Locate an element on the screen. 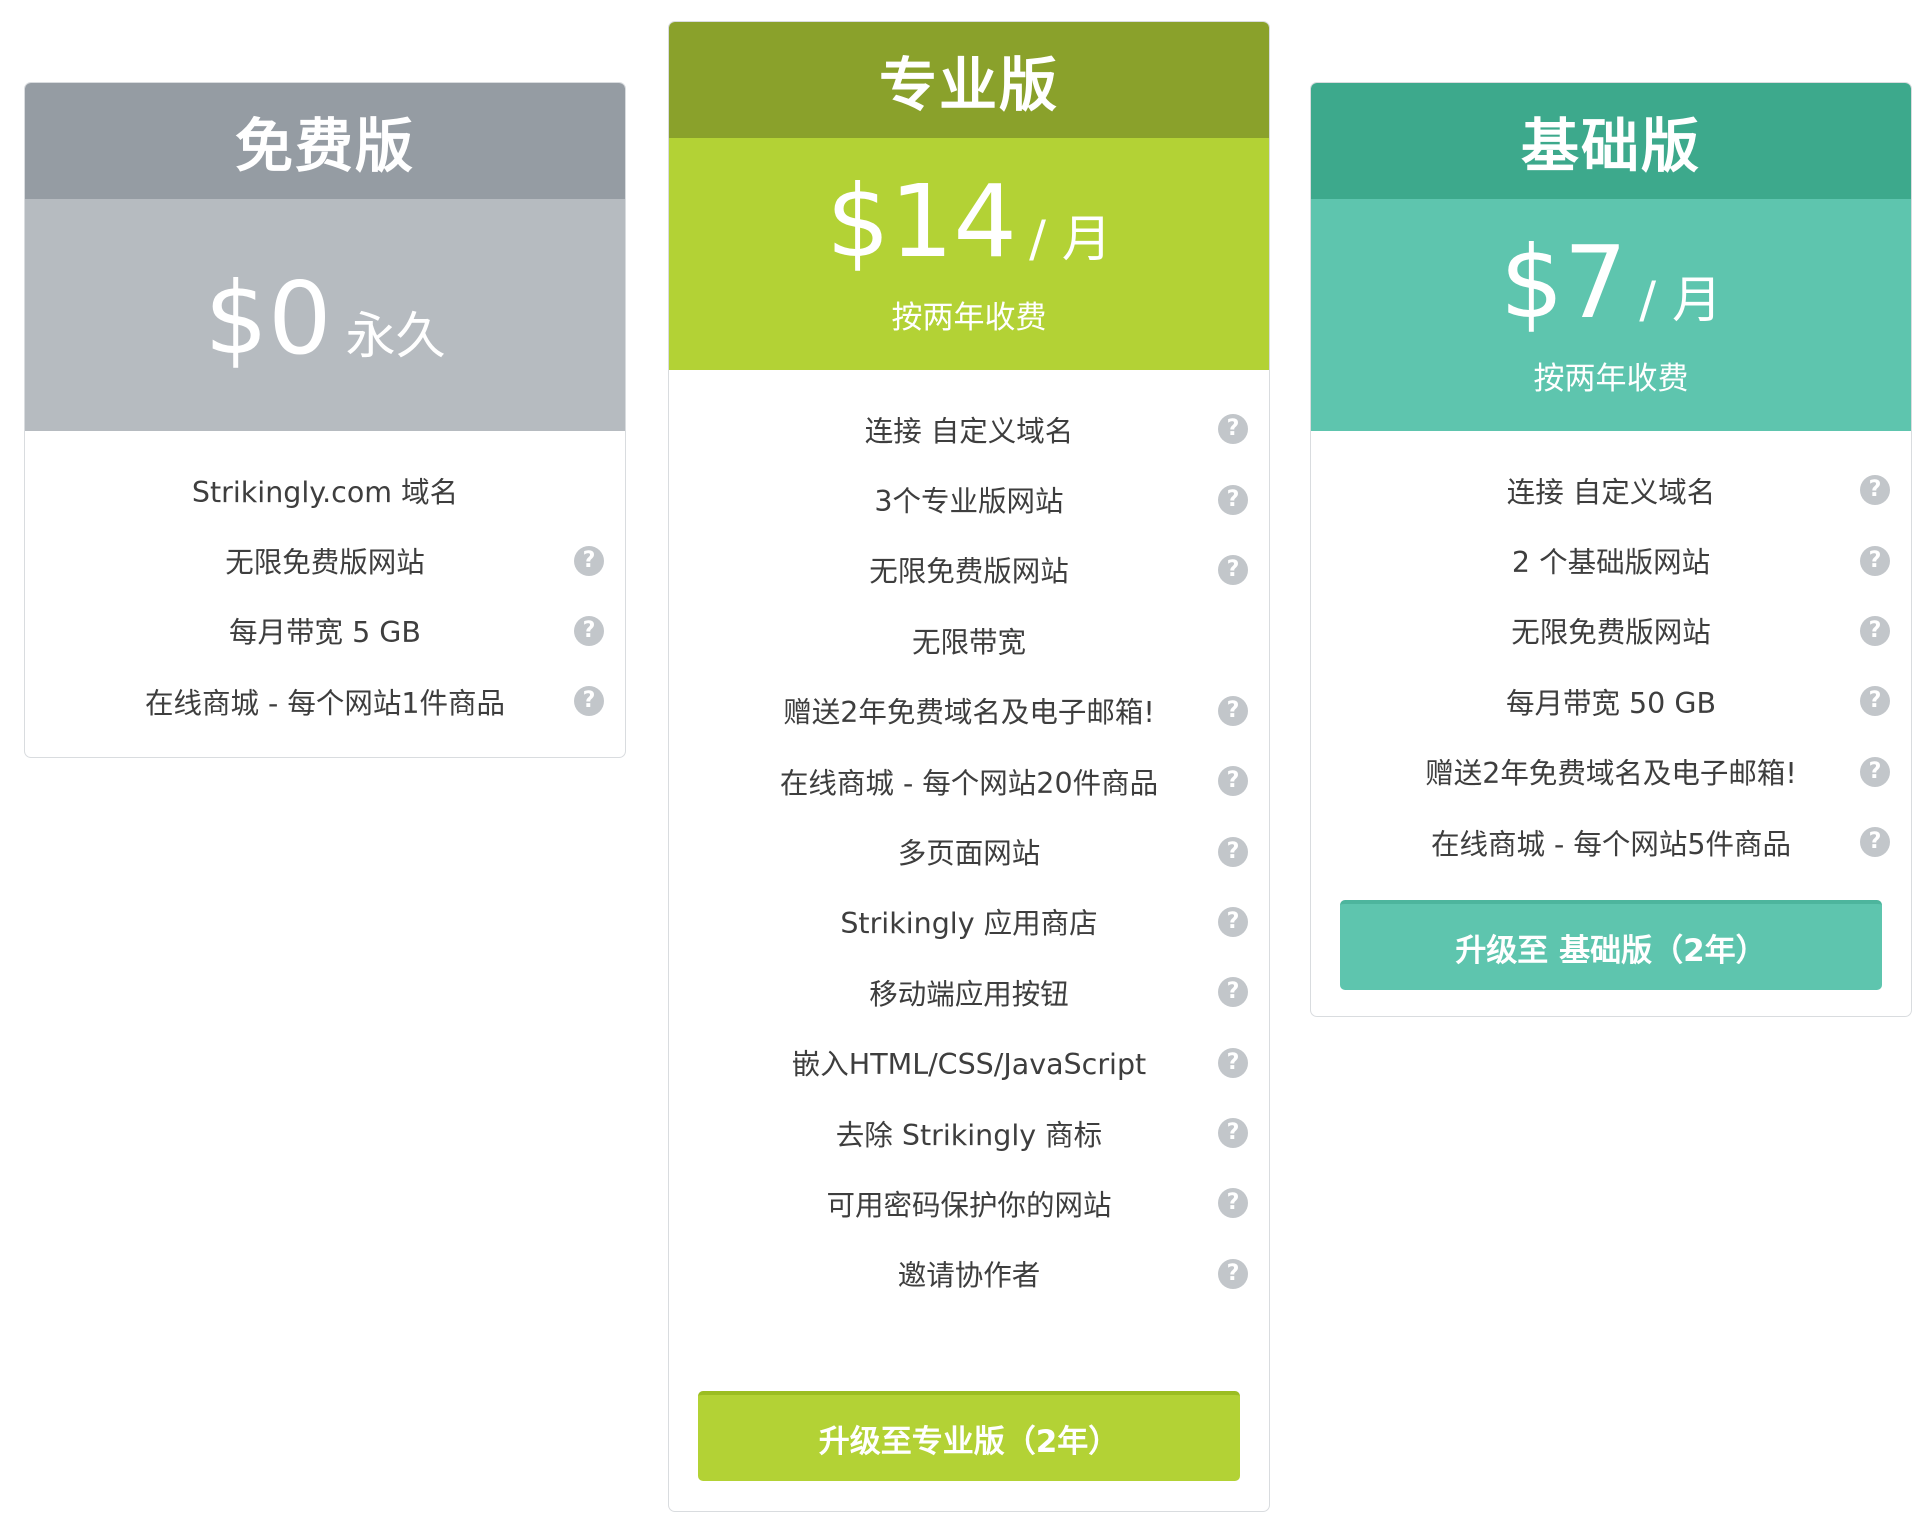 The image size is (1930, 1529). plan-price-panel: $0 永久 is located at coordinates (325, 315).